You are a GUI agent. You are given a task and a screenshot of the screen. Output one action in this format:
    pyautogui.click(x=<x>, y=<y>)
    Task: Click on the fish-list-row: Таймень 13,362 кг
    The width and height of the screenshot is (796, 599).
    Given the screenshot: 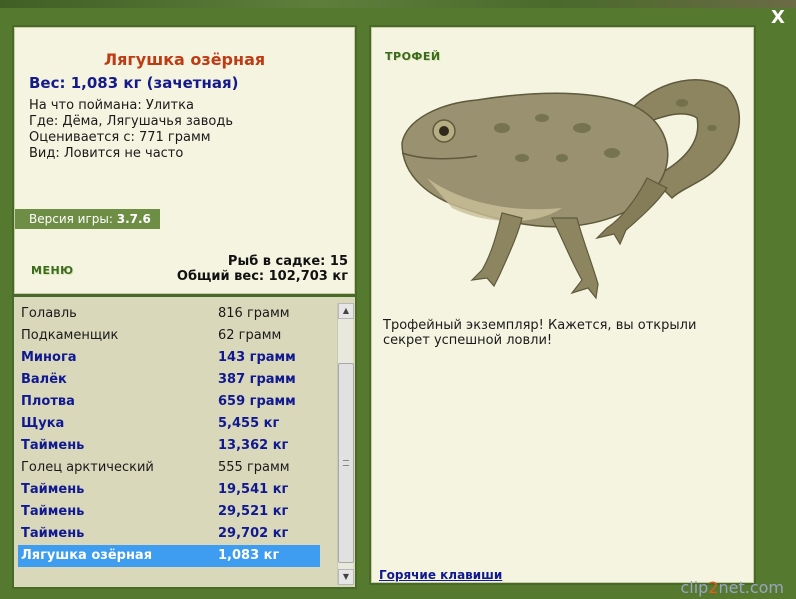 What is the action you would take?
    pyautogui.click(x=169, y=446)
    